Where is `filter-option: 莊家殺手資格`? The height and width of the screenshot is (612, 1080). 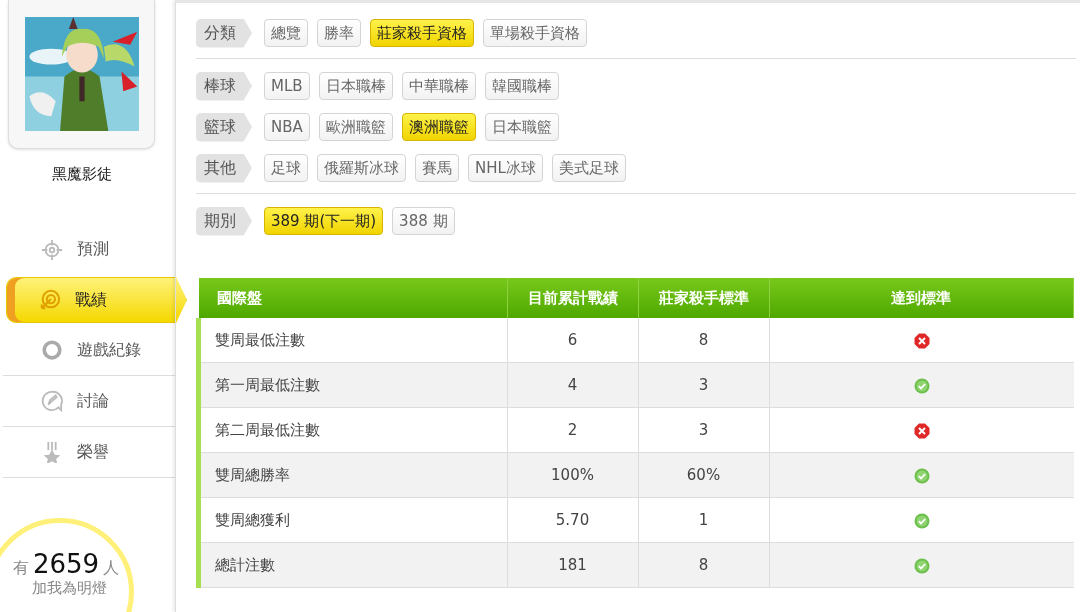
filter-option: 莊家殺手資格 is located at coordinates (422, 33).